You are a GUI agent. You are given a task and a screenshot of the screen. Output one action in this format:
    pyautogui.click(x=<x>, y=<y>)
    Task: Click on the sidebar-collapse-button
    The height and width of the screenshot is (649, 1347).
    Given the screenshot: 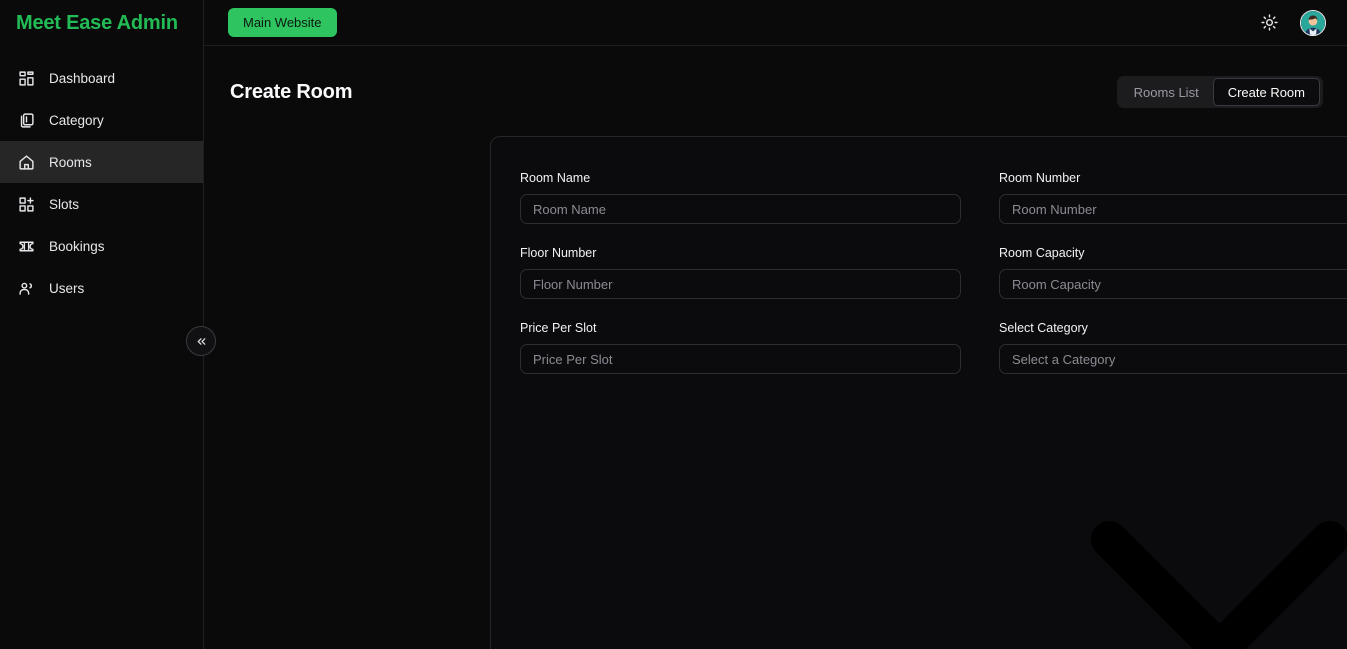 What is the action you would take?
    pyautogui.click(x=201, y=341)
    